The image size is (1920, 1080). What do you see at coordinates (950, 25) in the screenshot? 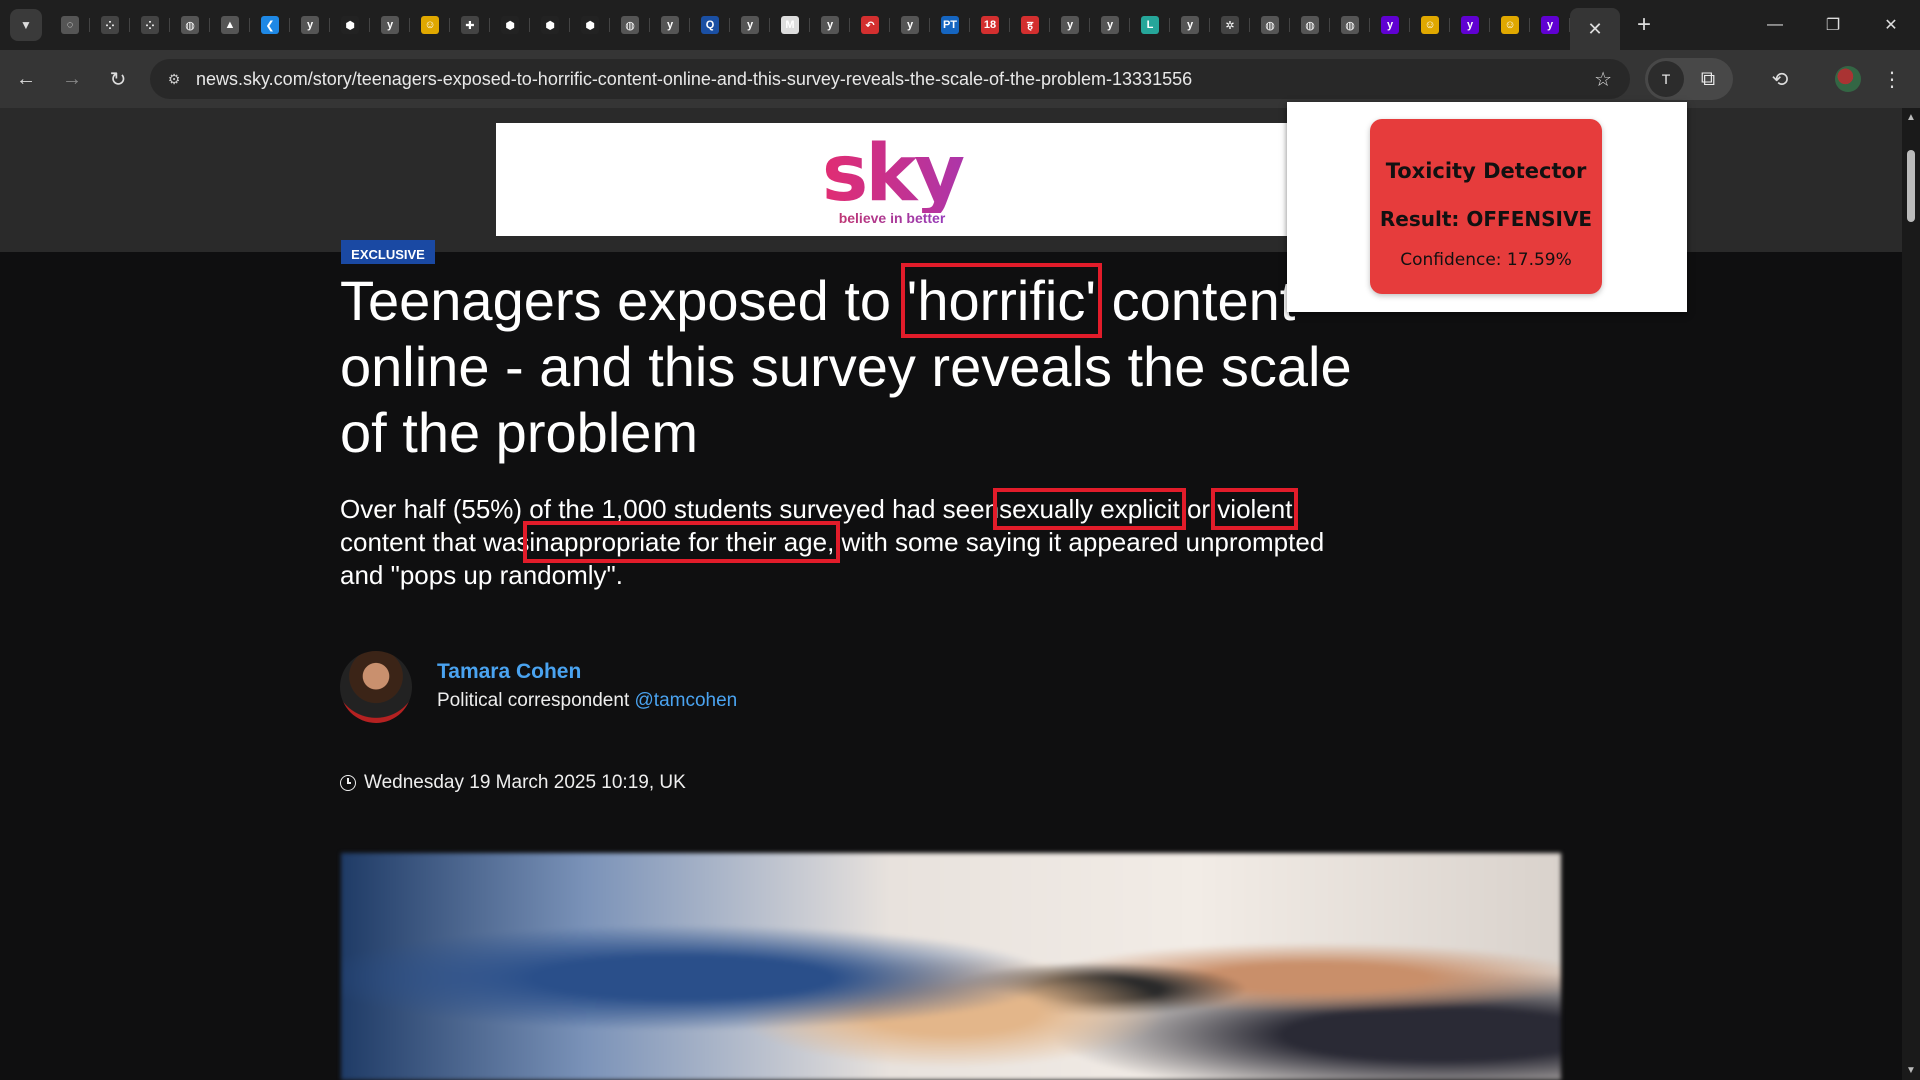
I see `browser-tab: PT` at bounding box center [950, 25].